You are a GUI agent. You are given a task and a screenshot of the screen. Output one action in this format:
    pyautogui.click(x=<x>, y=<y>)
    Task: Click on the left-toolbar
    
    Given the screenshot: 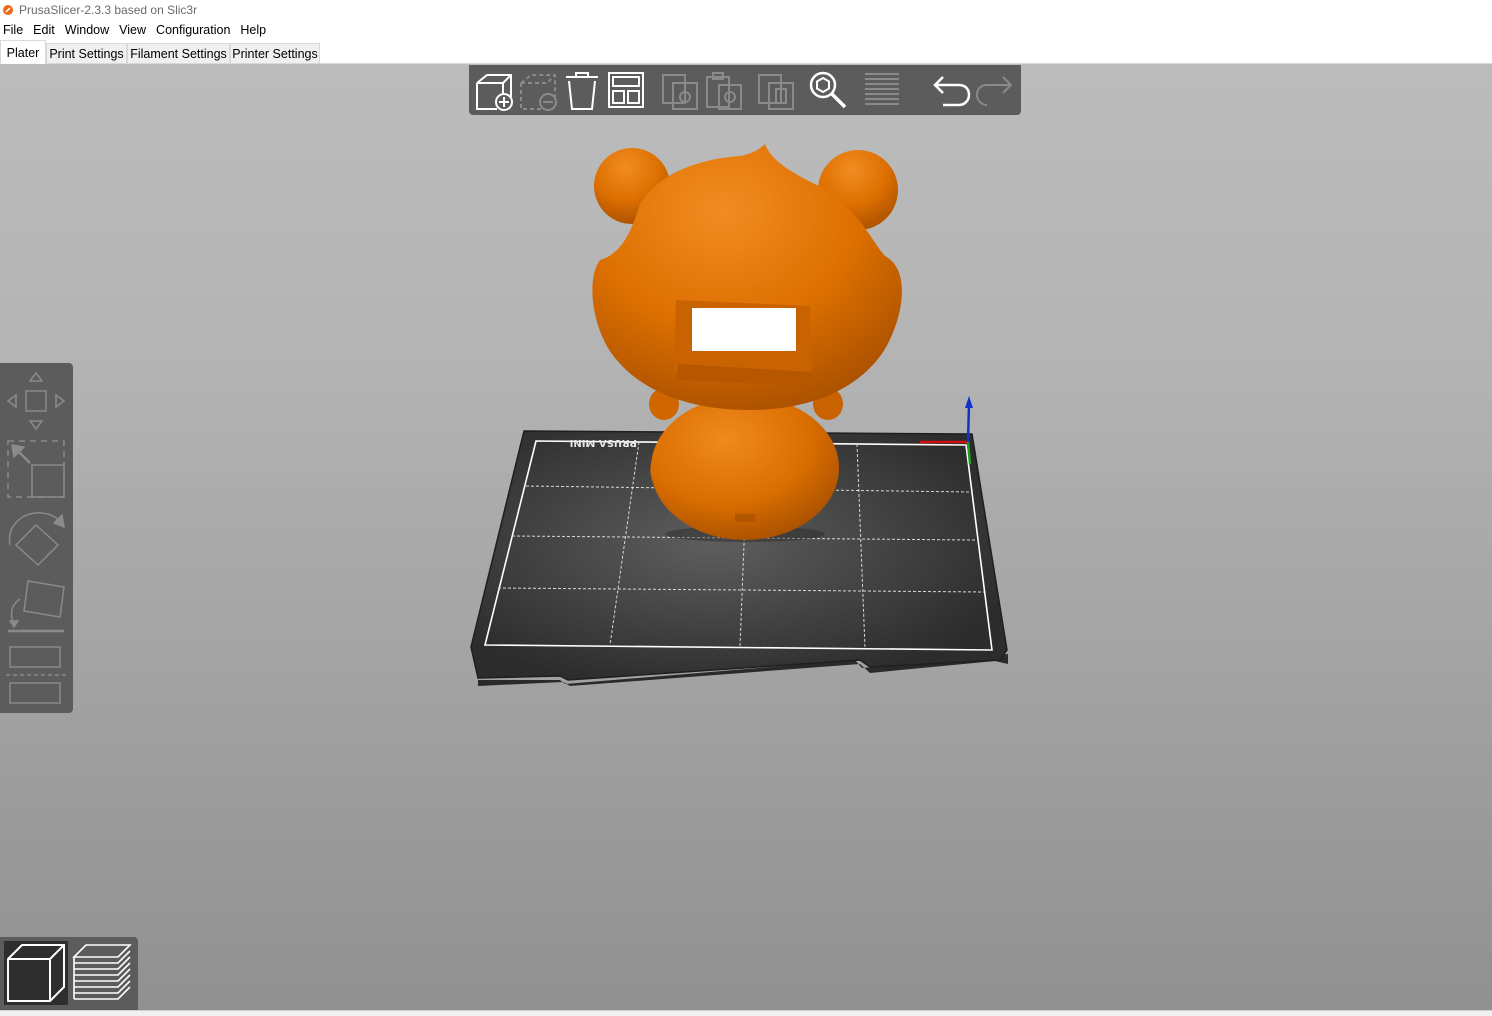 What is the action you would take?
    pyautogui.click(x=36, y=538)
    